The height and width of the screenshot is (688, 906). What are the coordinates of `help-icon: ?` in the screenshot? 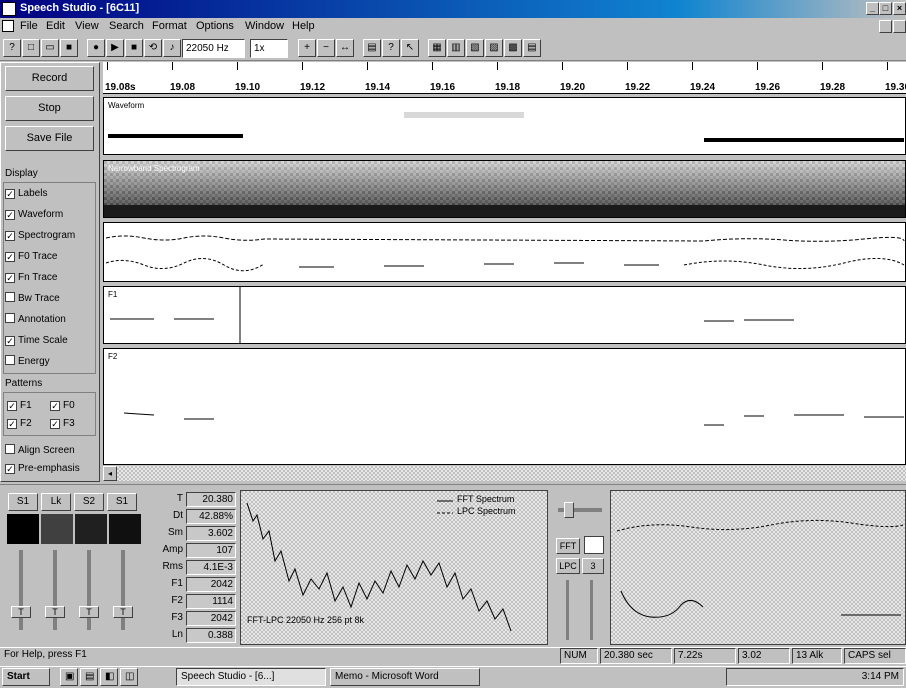 It's located at (12, 48).